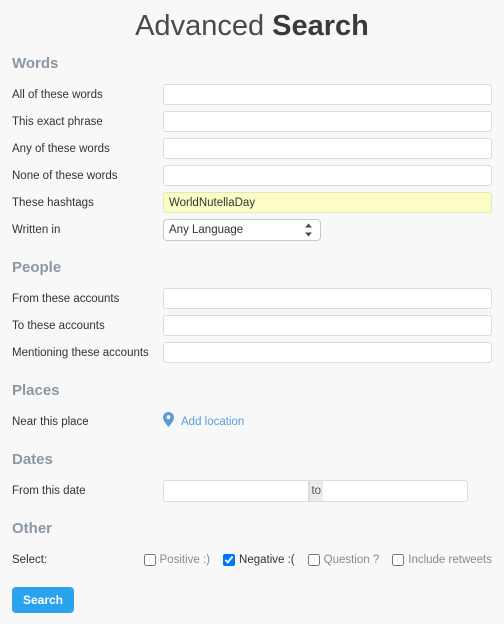 The height and width of the screenshot is (624, 504). Describe the element at coordinates (32, 528) in the screenshot. I see `section-heading-other: Other` at that location.